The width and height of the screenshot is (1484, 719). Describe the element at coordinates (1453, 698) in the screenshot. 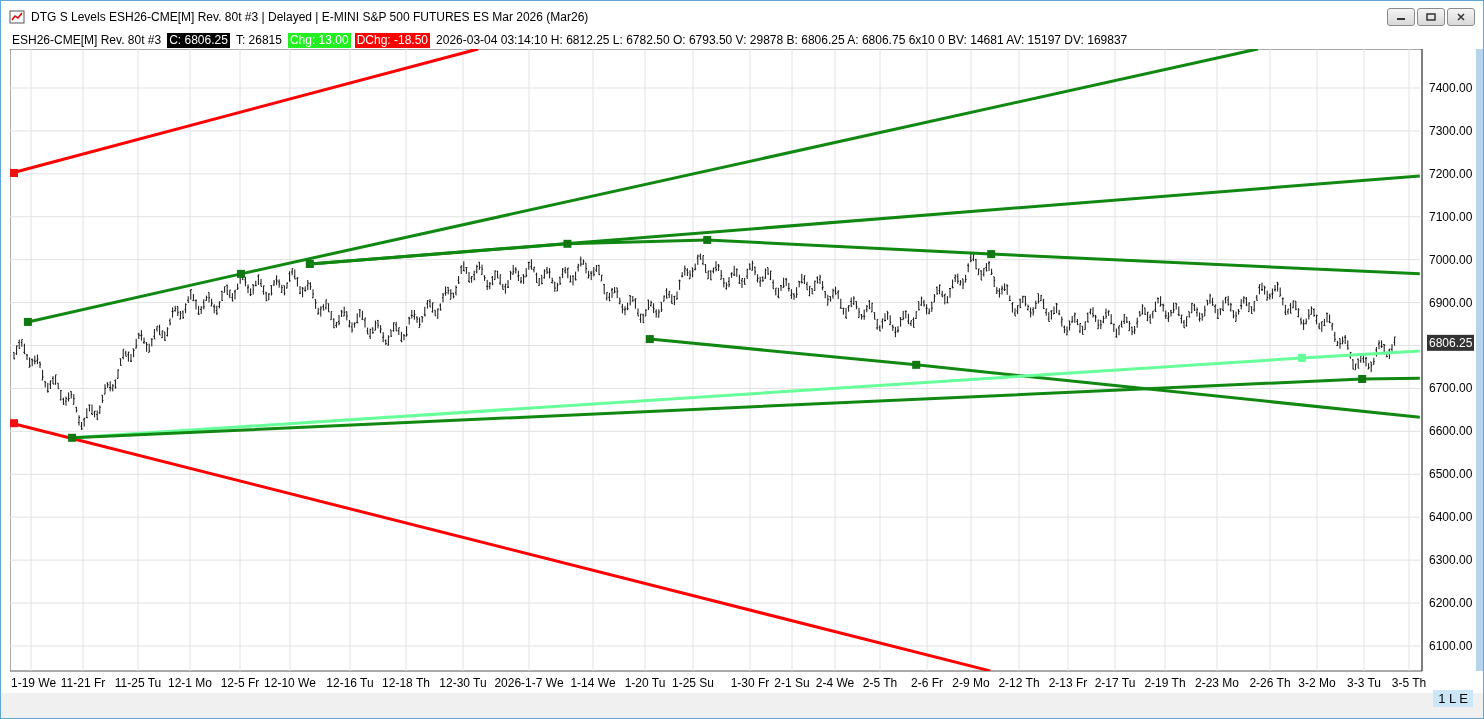

I see `status-badge: 1 L E` at that location.